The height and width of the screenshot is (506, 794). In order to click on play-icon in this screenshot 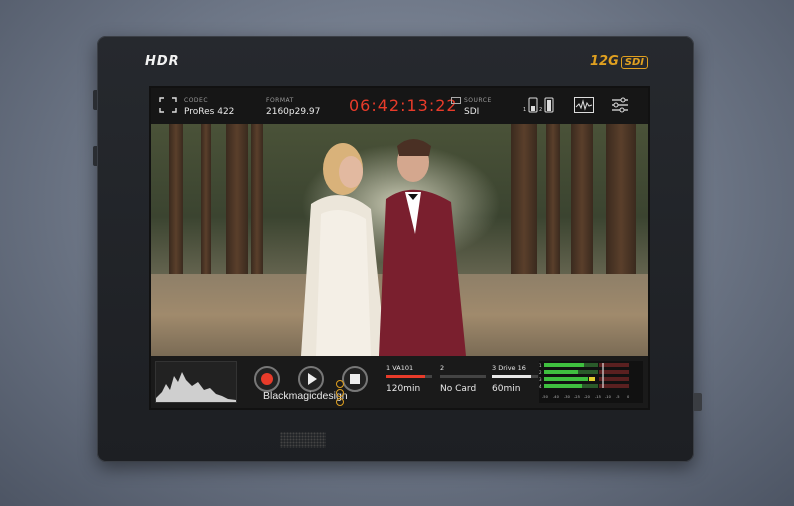, I will do `click(312, 379)`.